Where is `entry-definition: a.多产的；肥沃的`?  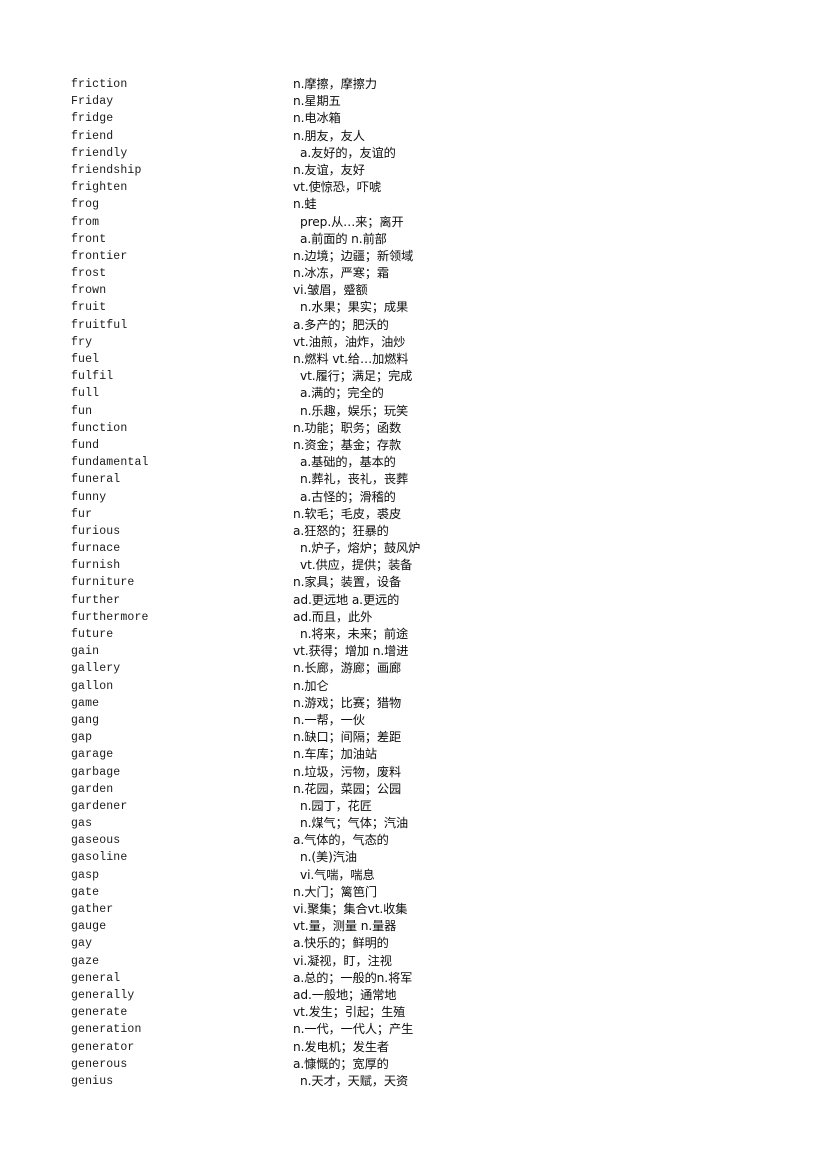 entry-definition: a.多产的；肥沃的 is located at coordinates (341, 324).